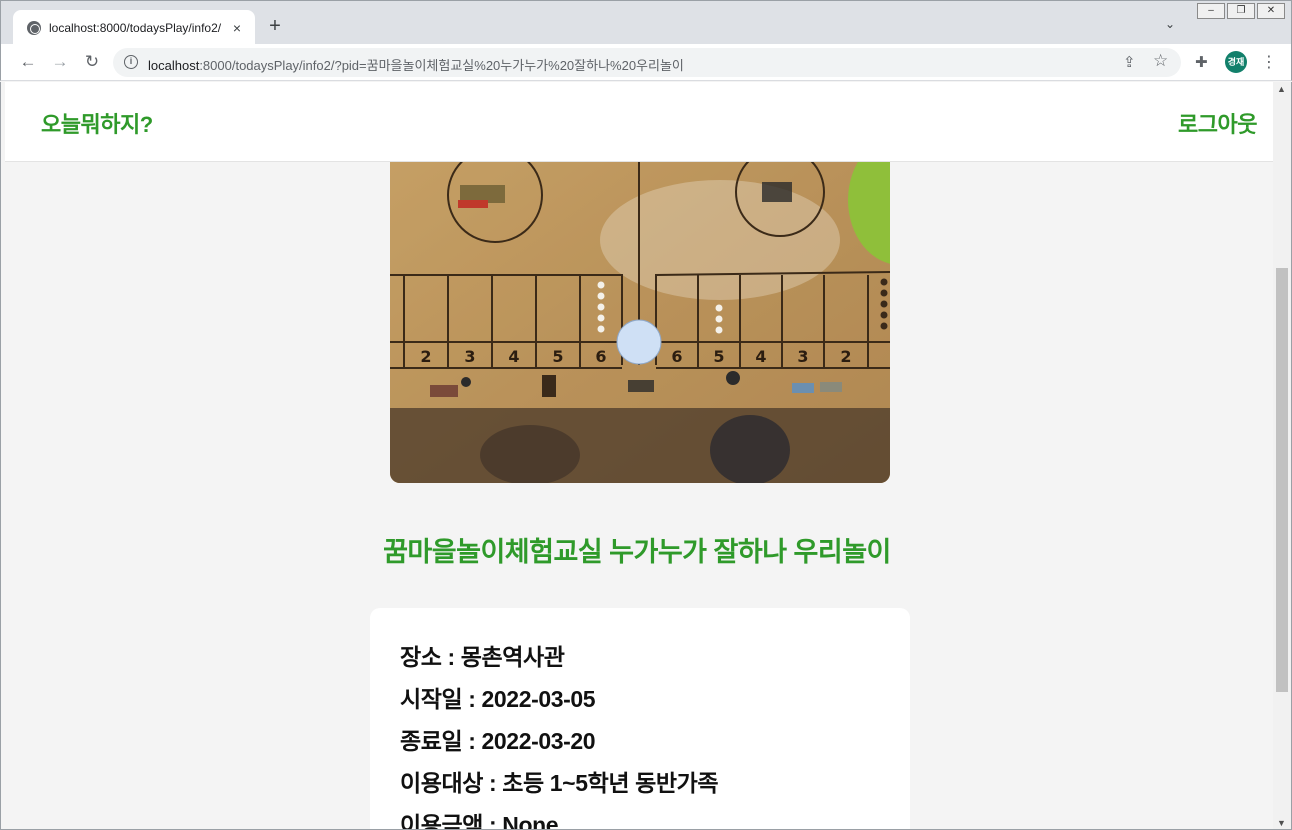 Image resolution: width=1292 pixels, height=830 pixels. Describe the element at coordinates (1269, 62) in the screenshot. I see `browser-menu-icon: ⋮` at that location.